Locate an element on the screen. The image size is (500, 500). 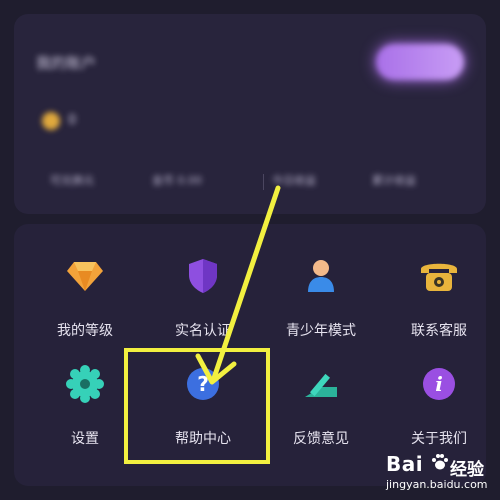
service-label: 联系客服 is located at coordinates (439, 331).